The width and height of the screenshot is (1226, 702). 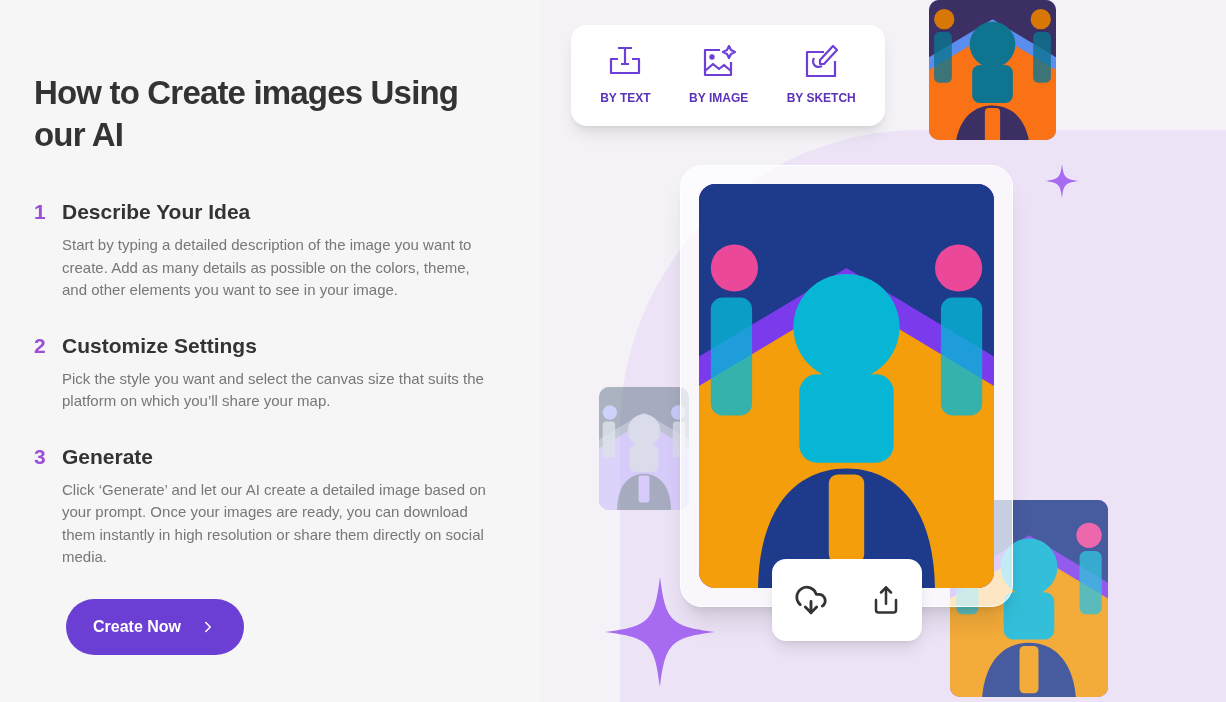 What do you see at coordinates (821, 60) in the screenshot?
I see `pen-sketch-icon` at bounding box center [821, 60].